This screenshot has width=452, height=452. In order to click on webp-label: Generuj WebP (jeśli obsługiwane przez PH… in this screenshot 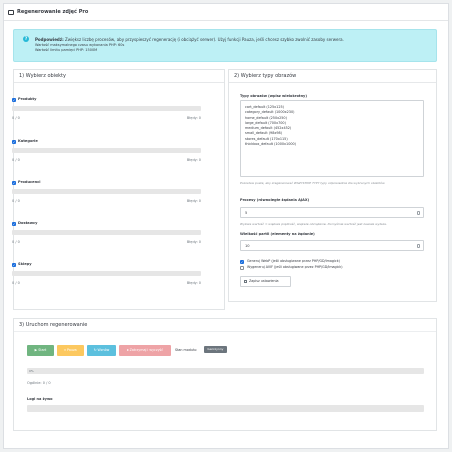, I will do `click(293, 261)`.